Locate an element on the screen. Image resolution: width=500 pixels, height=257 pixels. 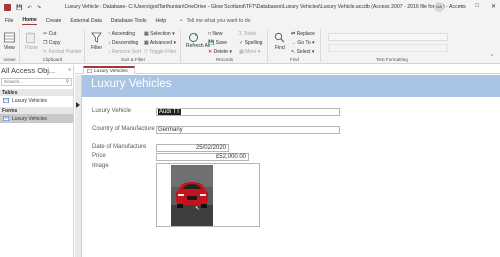
scissors-icon: ✂ is located at coordinates (45, 34).